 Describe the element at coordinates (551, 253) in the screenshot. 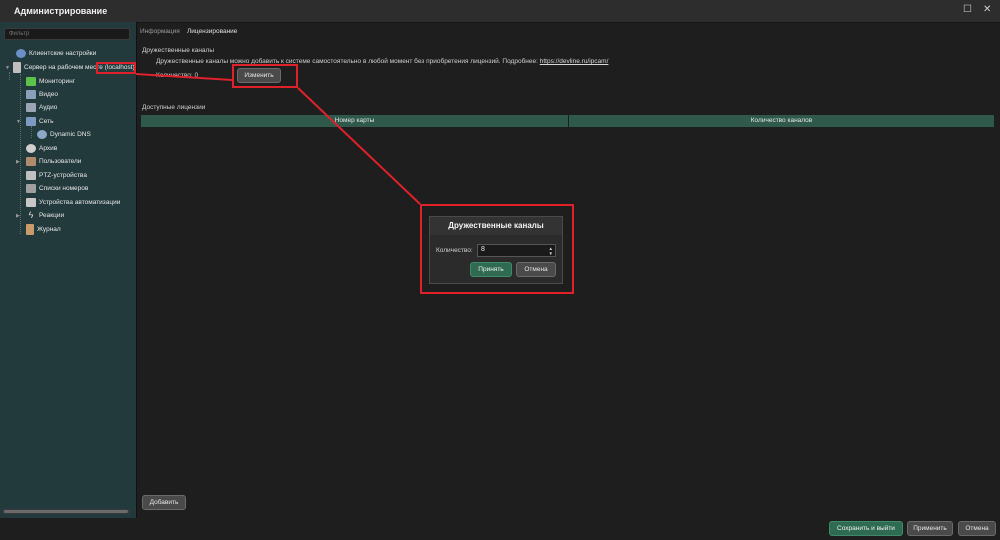

I see `stepper-down-icon: ▼` at that location.